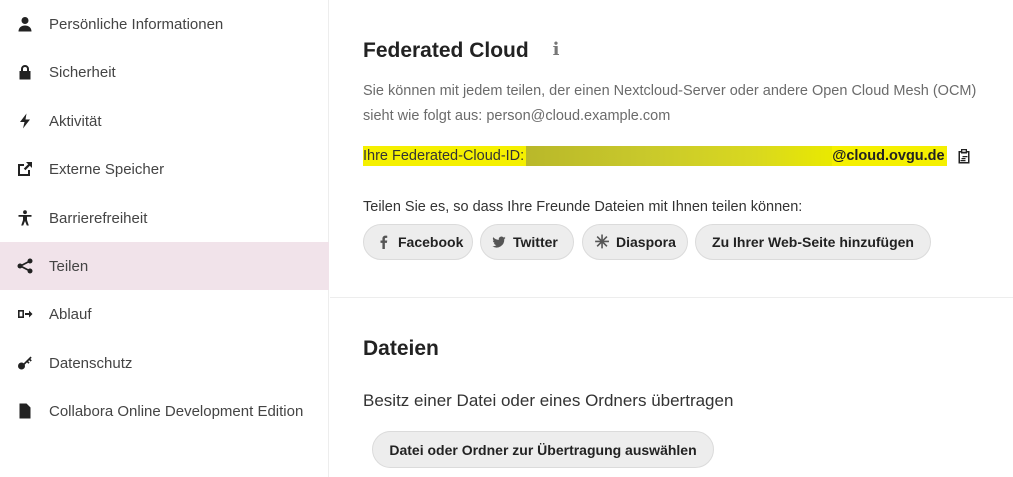  Describe the element at coordinates (556, 49) in the screenshot. I see `info-icon: i` at that location.